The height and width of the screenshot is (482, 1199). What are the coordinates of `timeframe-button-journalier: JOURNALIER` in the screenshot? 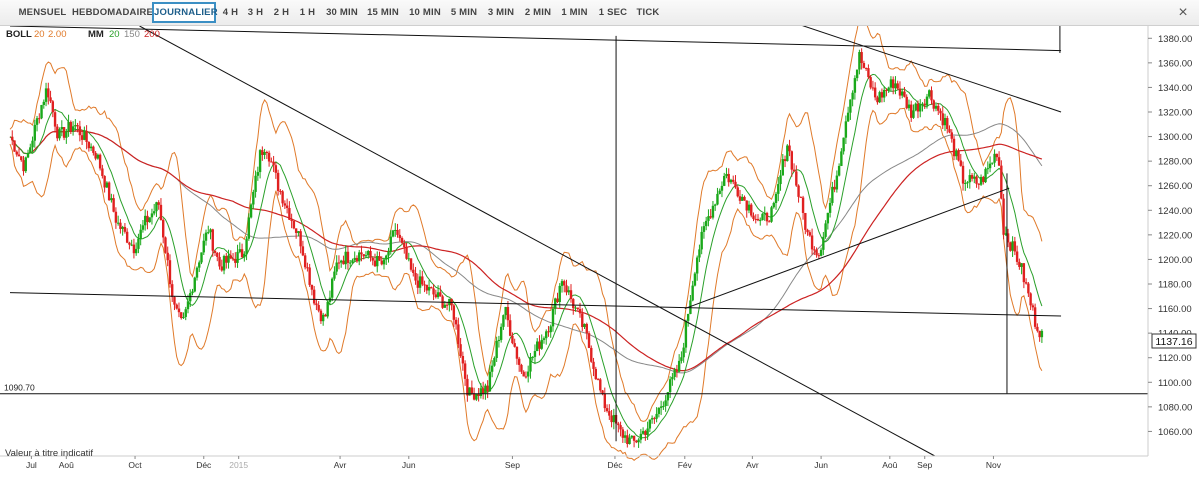 It's located at (185, 12).